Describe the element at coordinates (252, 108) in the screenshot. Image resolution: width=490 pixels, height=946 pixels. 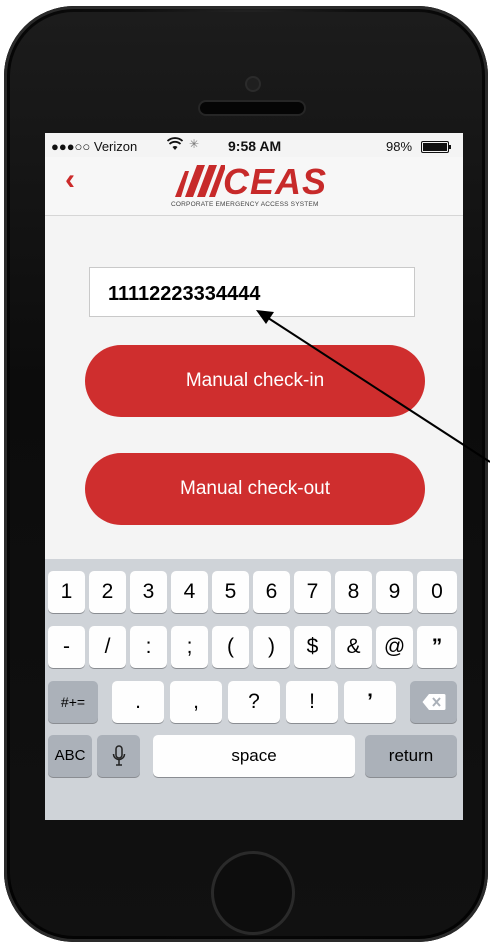
I see `earpiece-speaker` at that location.